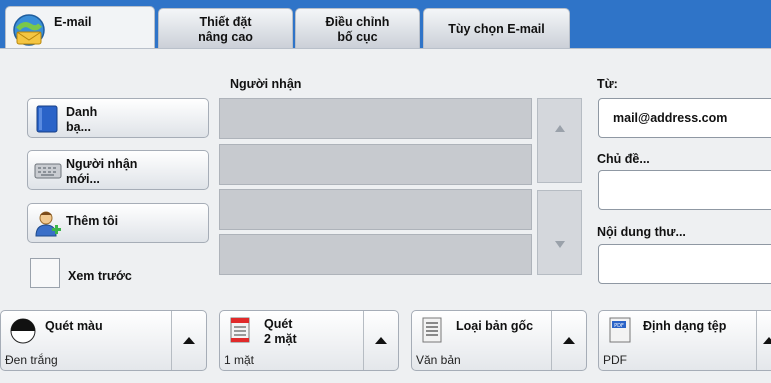 This screenshot has width=771, height=383. Describe the element at coordinates (280, 331) in the screenshot. I see `duplex-scan-label: Quét 2 mặt` at that location.